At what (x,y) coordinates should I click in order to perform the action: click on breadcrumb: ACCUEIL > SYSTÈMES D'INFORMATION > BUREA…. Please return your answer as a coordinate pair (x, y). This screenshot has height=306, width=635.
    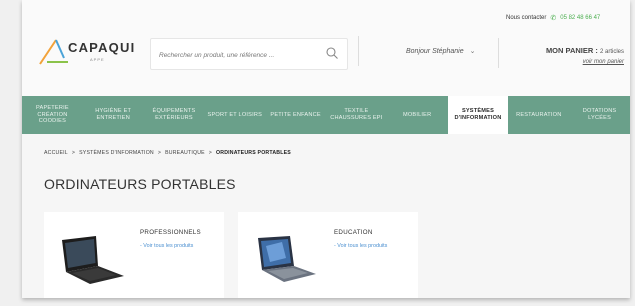
    Looking at the image, I should click on (167, 153).